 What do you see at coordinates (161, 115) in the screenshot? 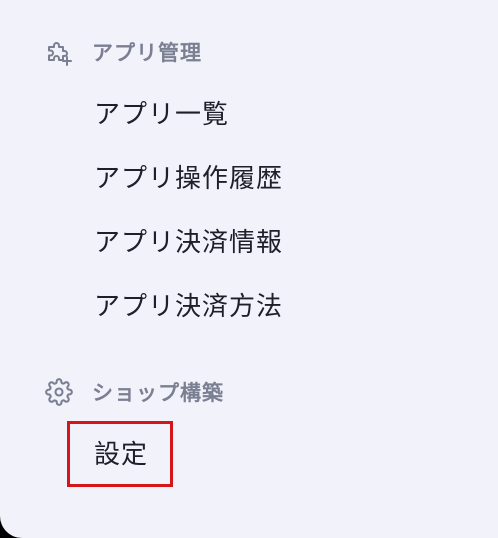
I see `menu-item-app-list: アプリ一覧` at bounding box center [161, 115].